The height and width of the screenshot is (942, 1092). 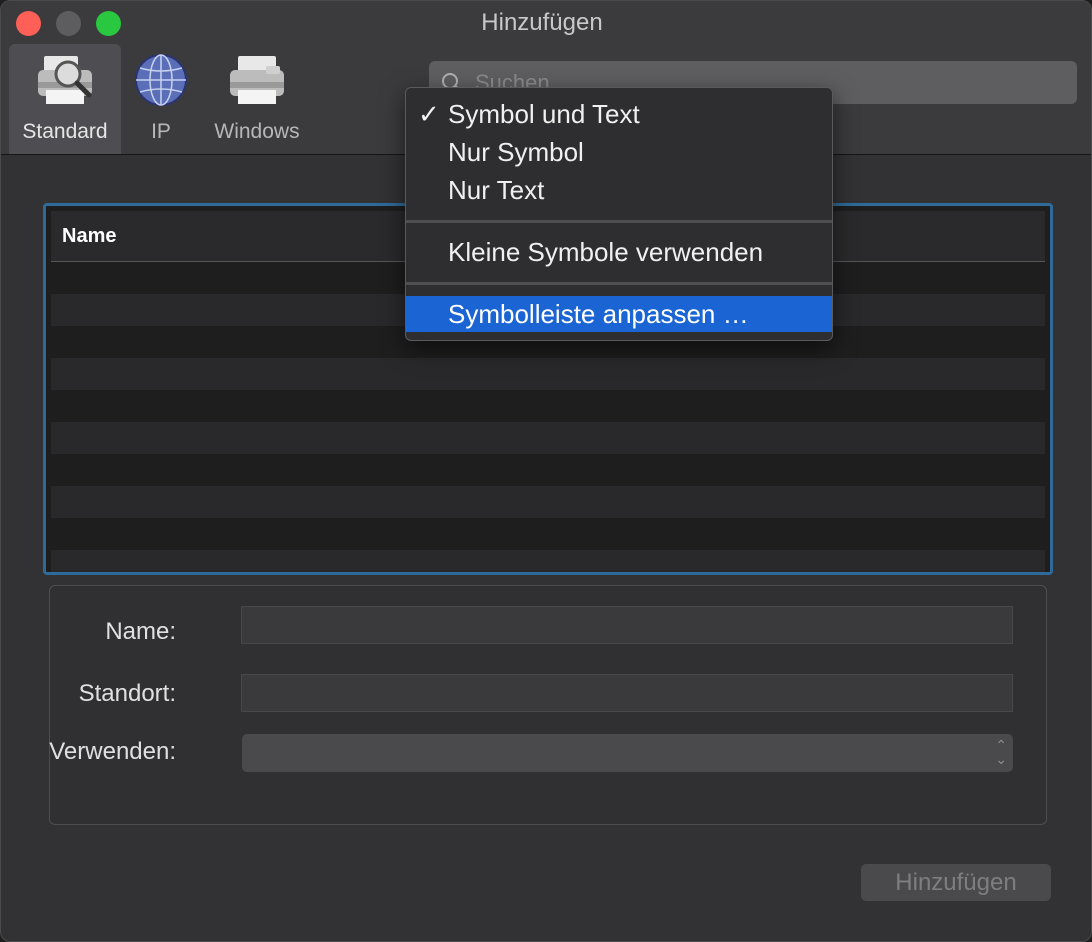 I want to click on toolbar-item-ip: IP, so click(x=161, y=99).